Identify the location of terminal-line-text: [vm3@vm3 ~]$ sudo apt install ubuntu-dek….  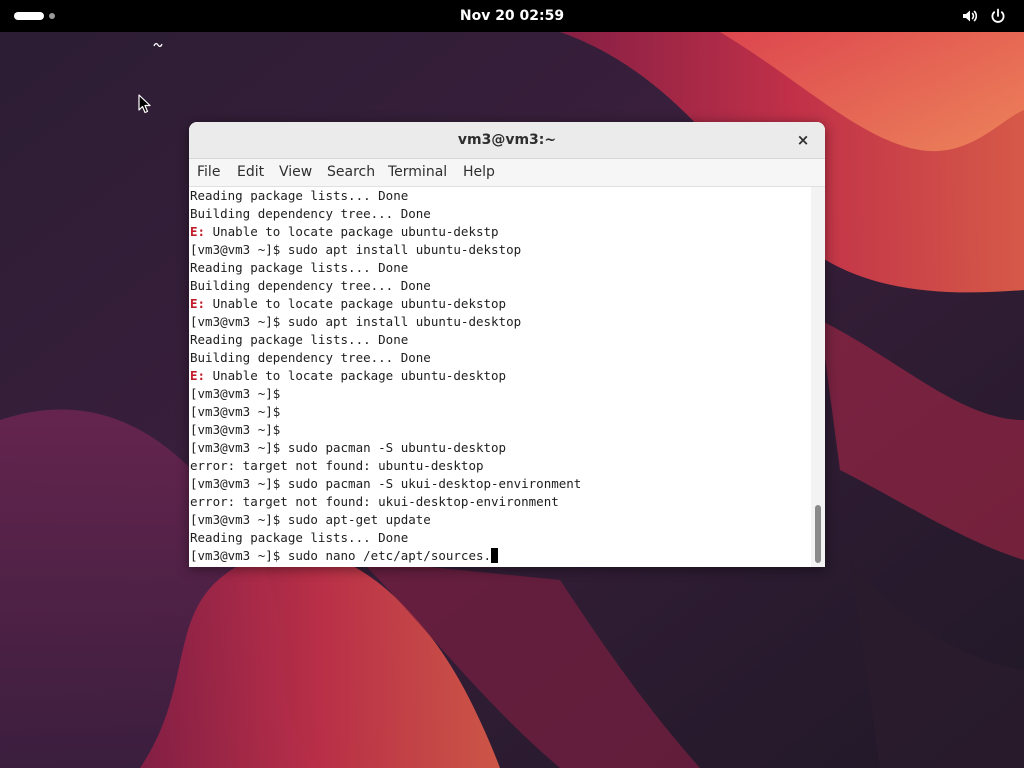
(356, 249).